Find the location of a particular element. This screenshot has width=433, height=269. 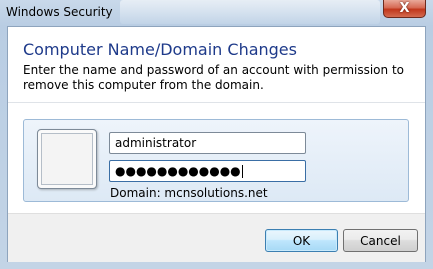

close-icon: X is located at coordinates (404, 8).